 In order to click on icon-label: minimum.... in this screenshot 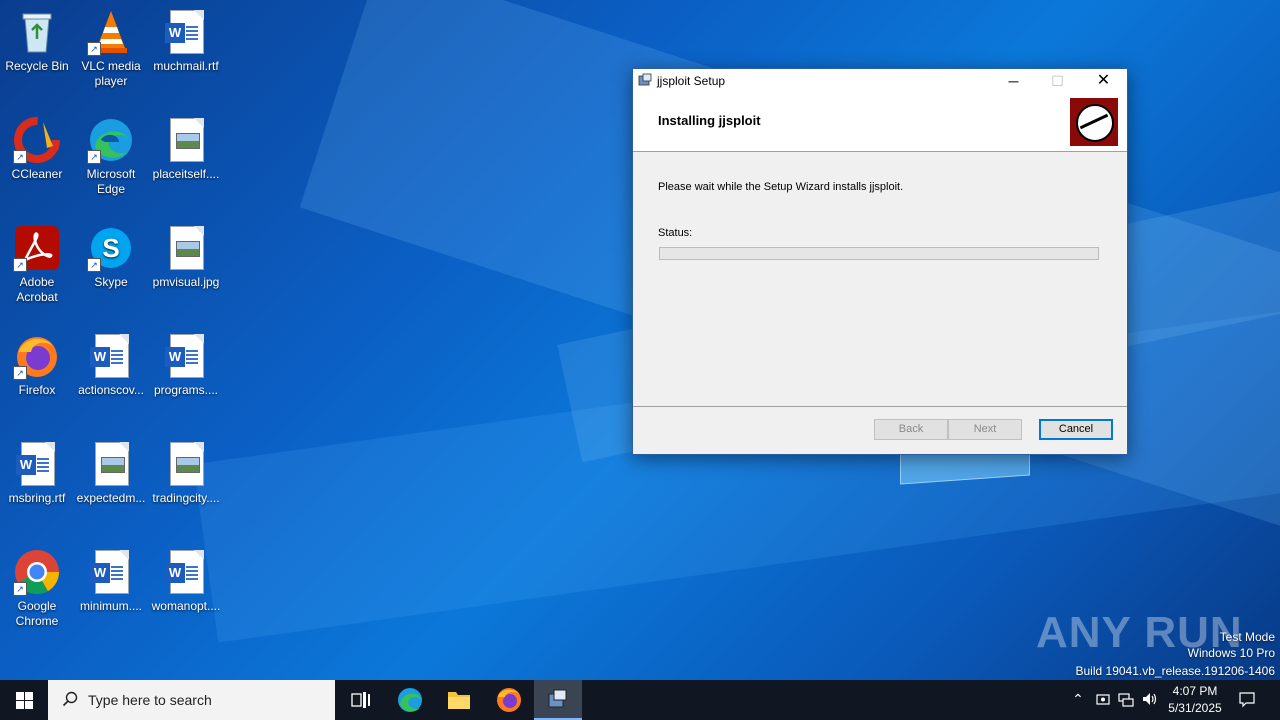, I will do `click(110, 606)`.